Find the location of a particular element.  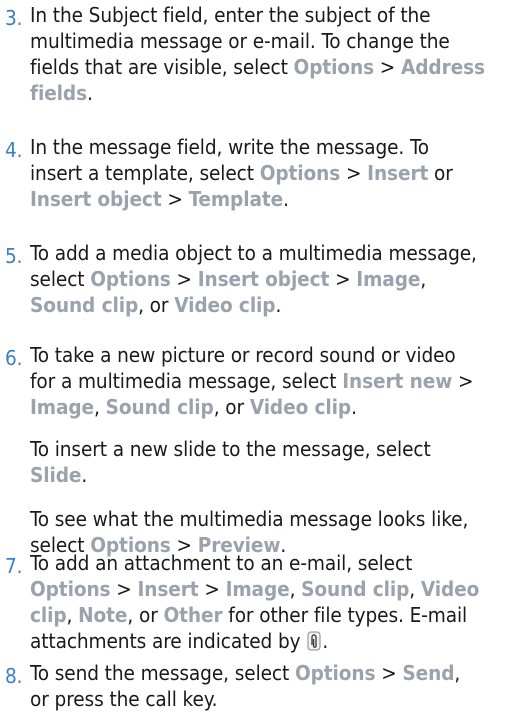

text-run: fields that are visible, select is located at coordinates (162, 67).